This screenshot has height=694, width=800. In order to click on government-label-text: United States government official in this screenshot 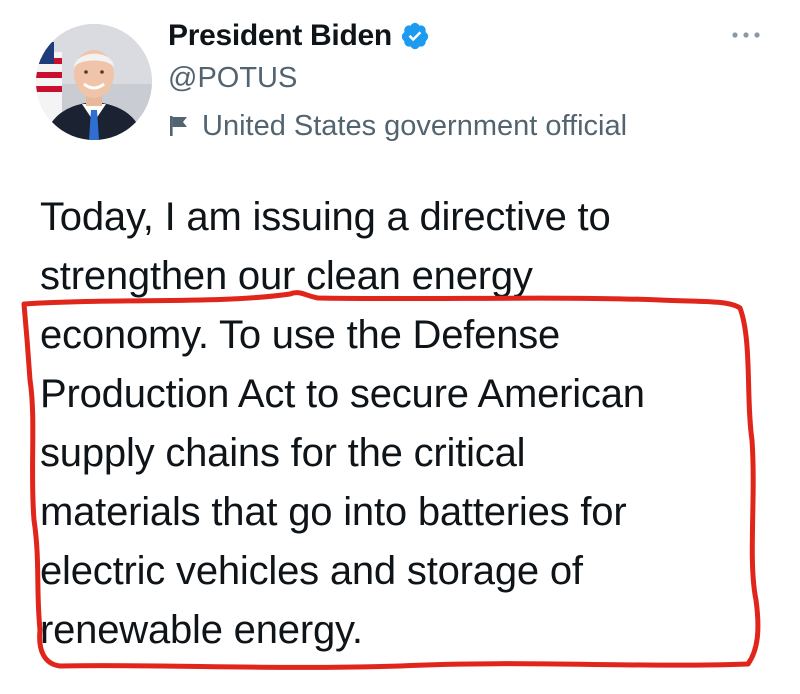, I will do `click(415, 125)`.